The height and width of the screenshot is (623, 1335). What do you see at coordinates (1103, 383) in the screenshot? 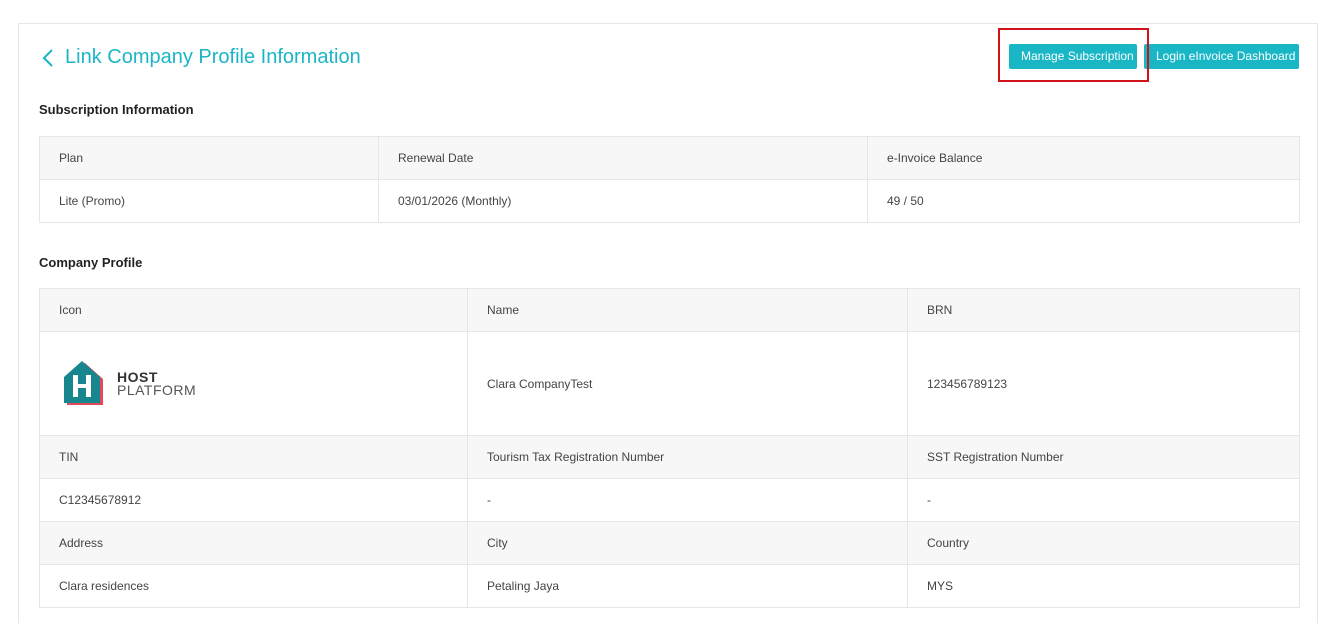
I see `brn-value: 123456789123` at bounding box center [1103, 383].